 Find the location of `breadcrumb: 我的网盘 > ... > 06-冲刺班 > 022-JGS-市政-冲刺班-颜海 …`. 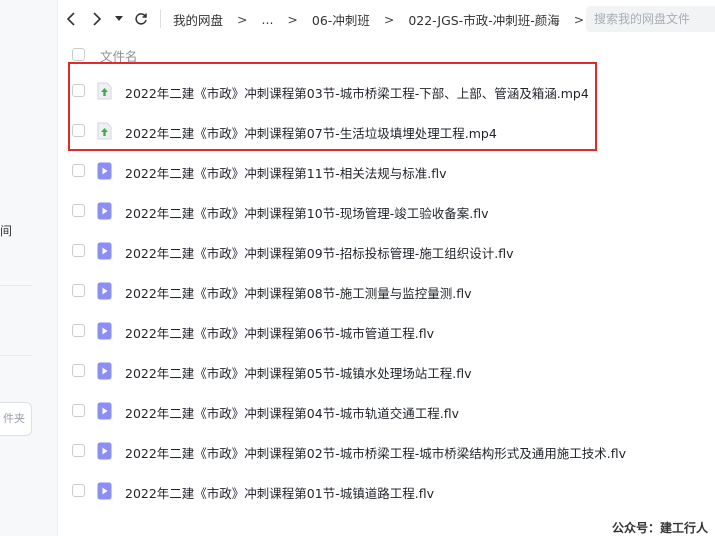

breadcrumb: 我的网盘 > ... > 06-冲刺班 > 022-JGS-市政-冲刺班-颜海 … is located at coordinates (383, 19).